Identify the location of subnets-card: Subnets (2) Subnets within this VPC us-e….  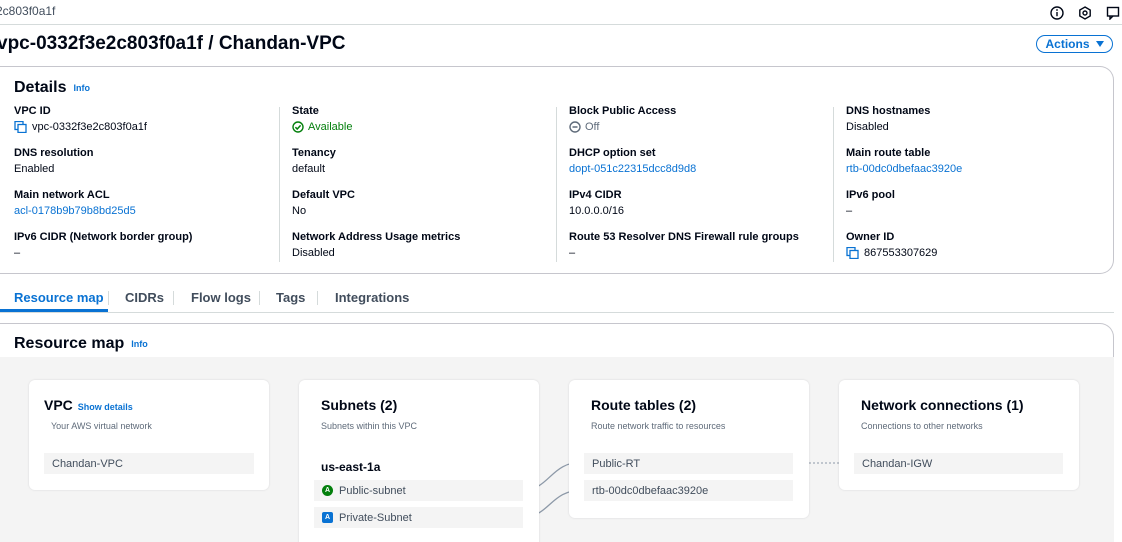
(419, 461).